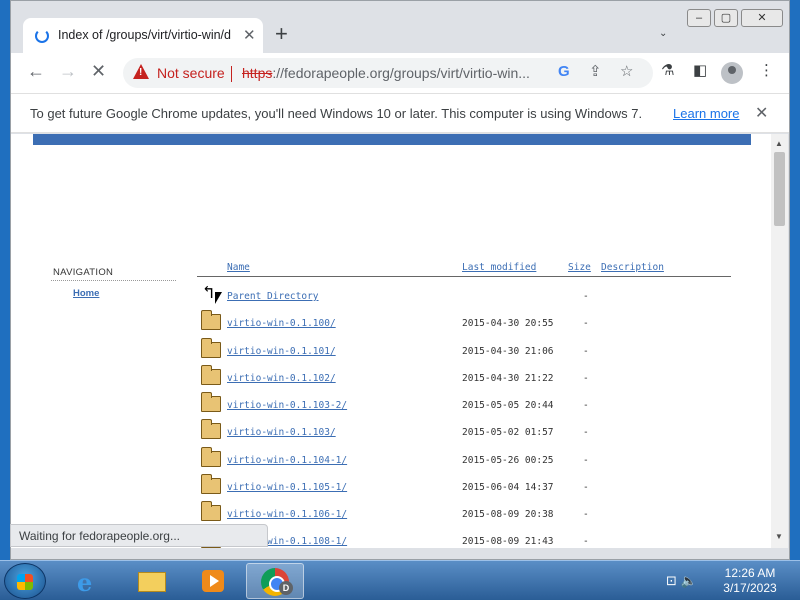  Describe the element at coordinates (83, 272) in the screenshot. I see `navigation-heading: NAVIGATION` at that location.